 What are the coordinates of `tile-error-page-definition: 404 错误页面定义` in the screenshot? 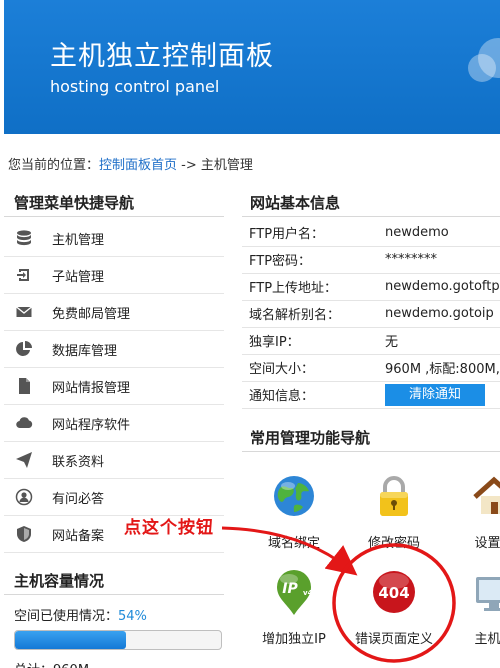 It's located at (394, 606).